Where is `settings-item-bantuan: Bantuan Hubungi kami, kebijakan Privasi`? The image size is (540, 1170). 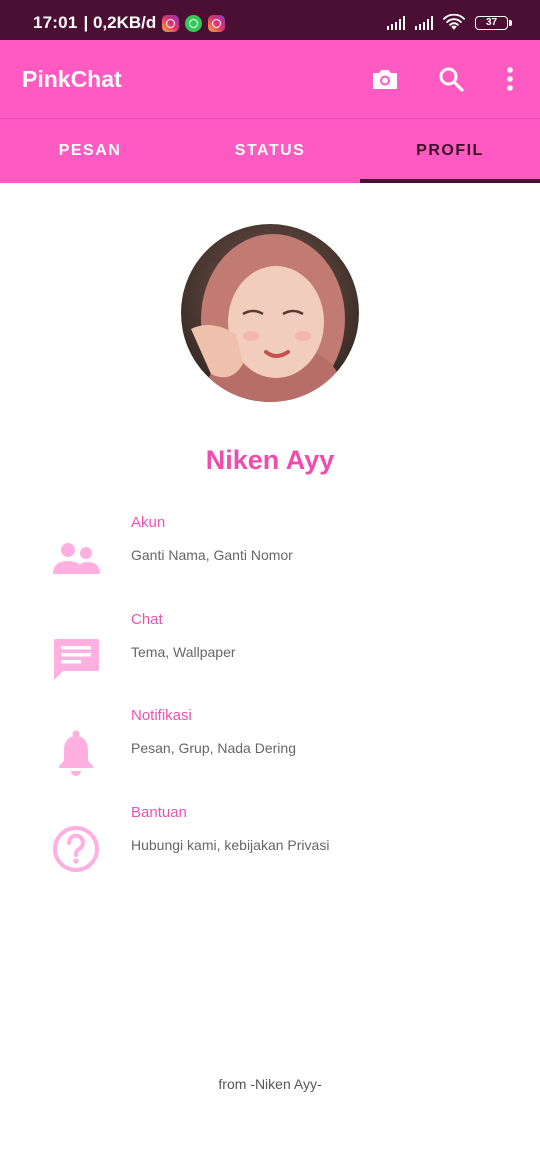
settings-item-bantuan: Bantuan Hubungi kami, kebijakan Privasi is located at coordinates (270, 849).